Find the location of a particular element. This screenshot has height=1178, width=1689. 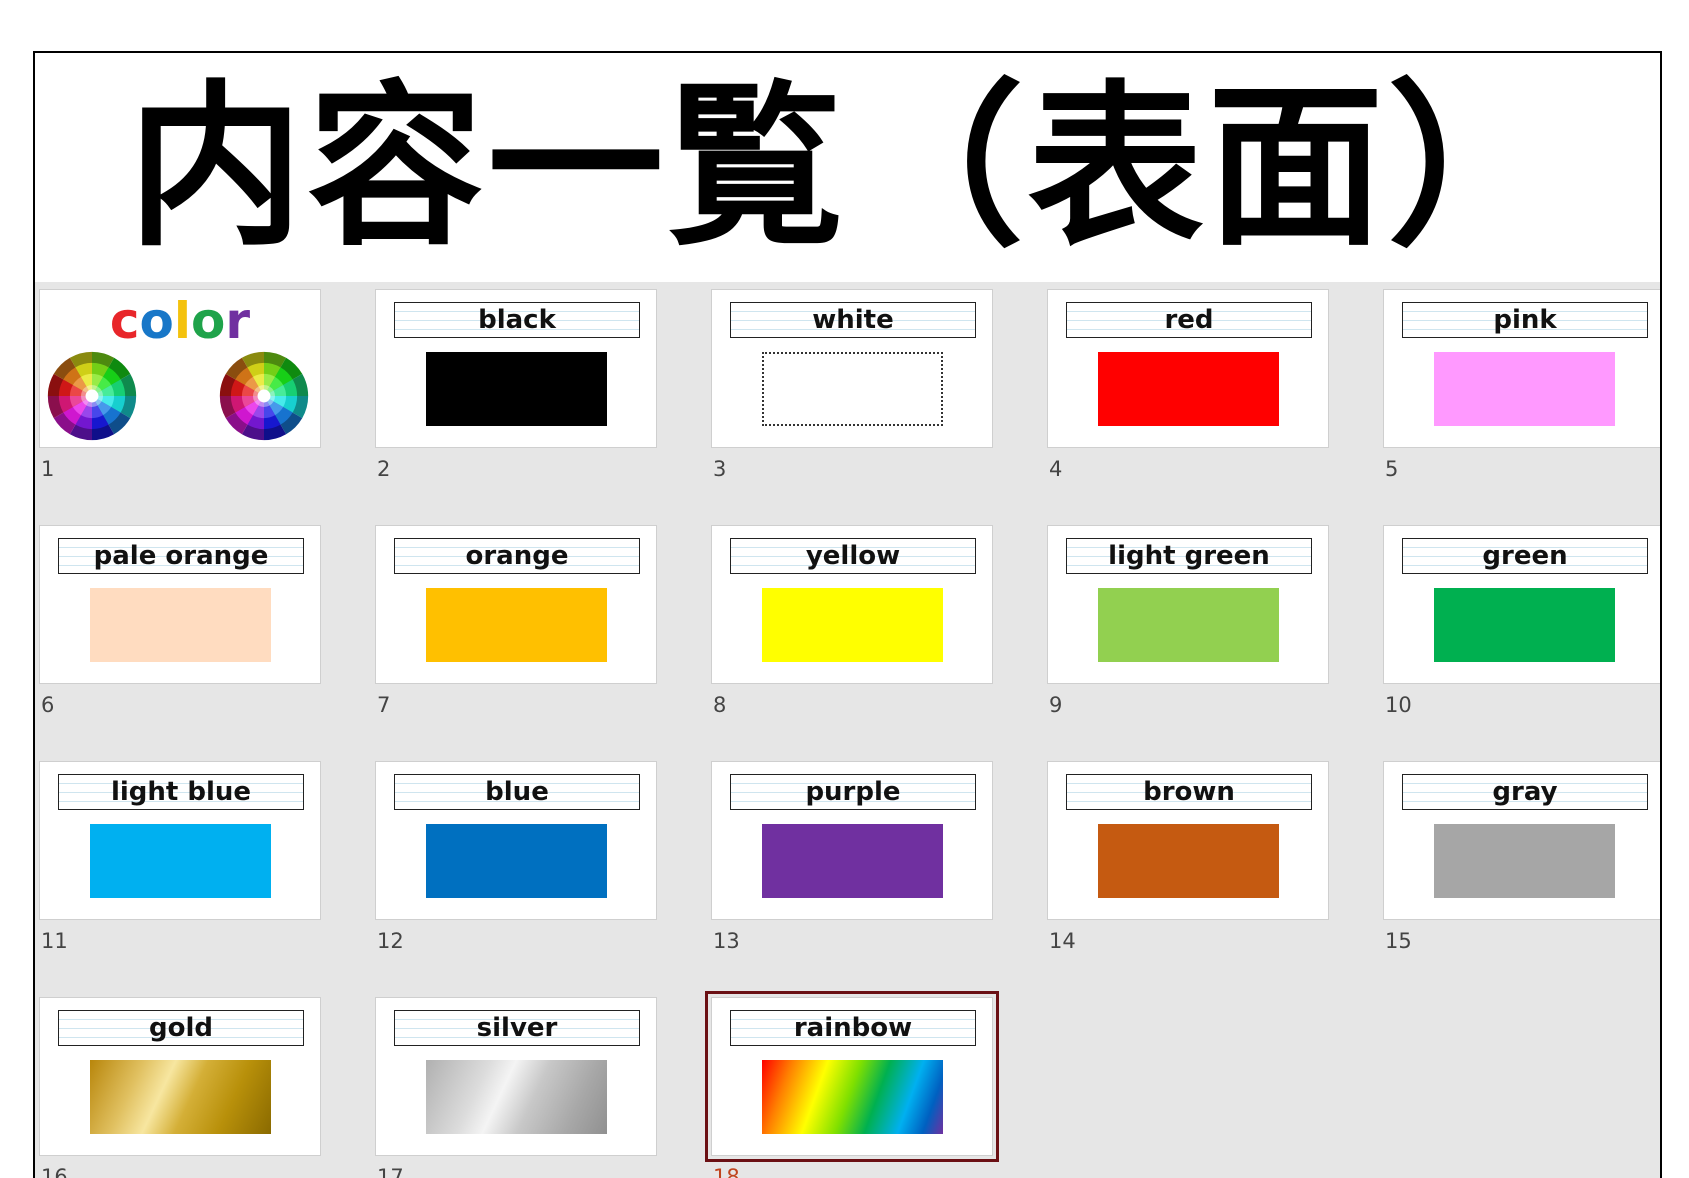

slide-thumbnail-blue: blue is located at coordinates (516, 840).